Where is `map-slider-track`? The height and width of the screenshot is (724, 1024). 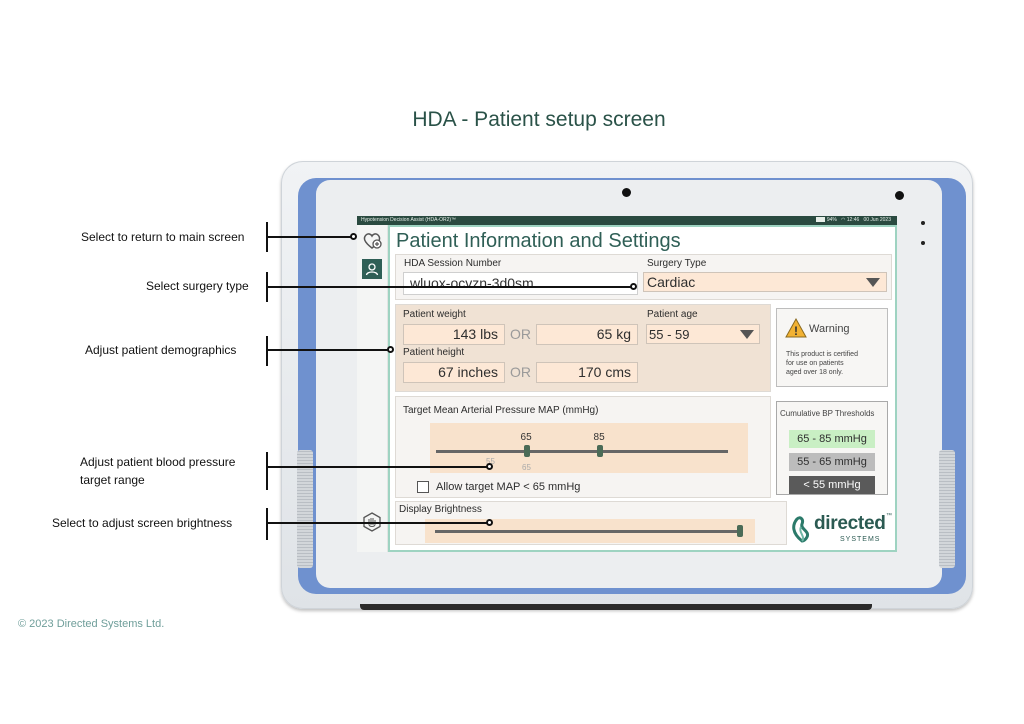 map-slider-track is located at coordinates (582, 451).